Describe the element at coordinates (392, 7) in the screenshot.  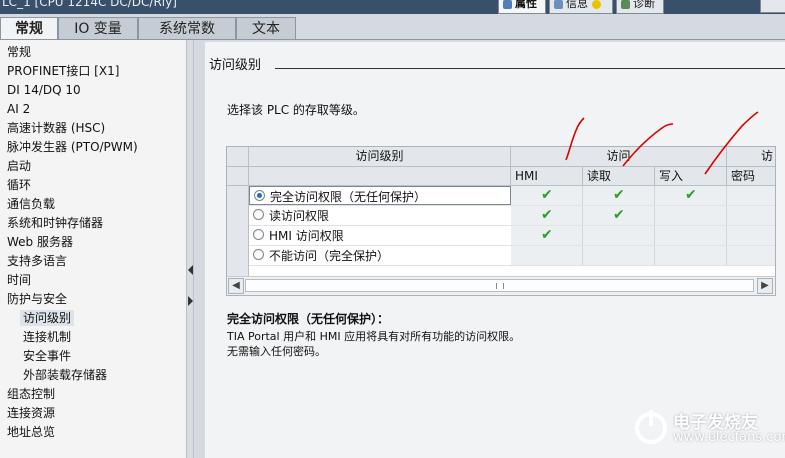
I see `window-title-bar: LC_1 [CPU 1214C DC/DC/Rly]` at that location.